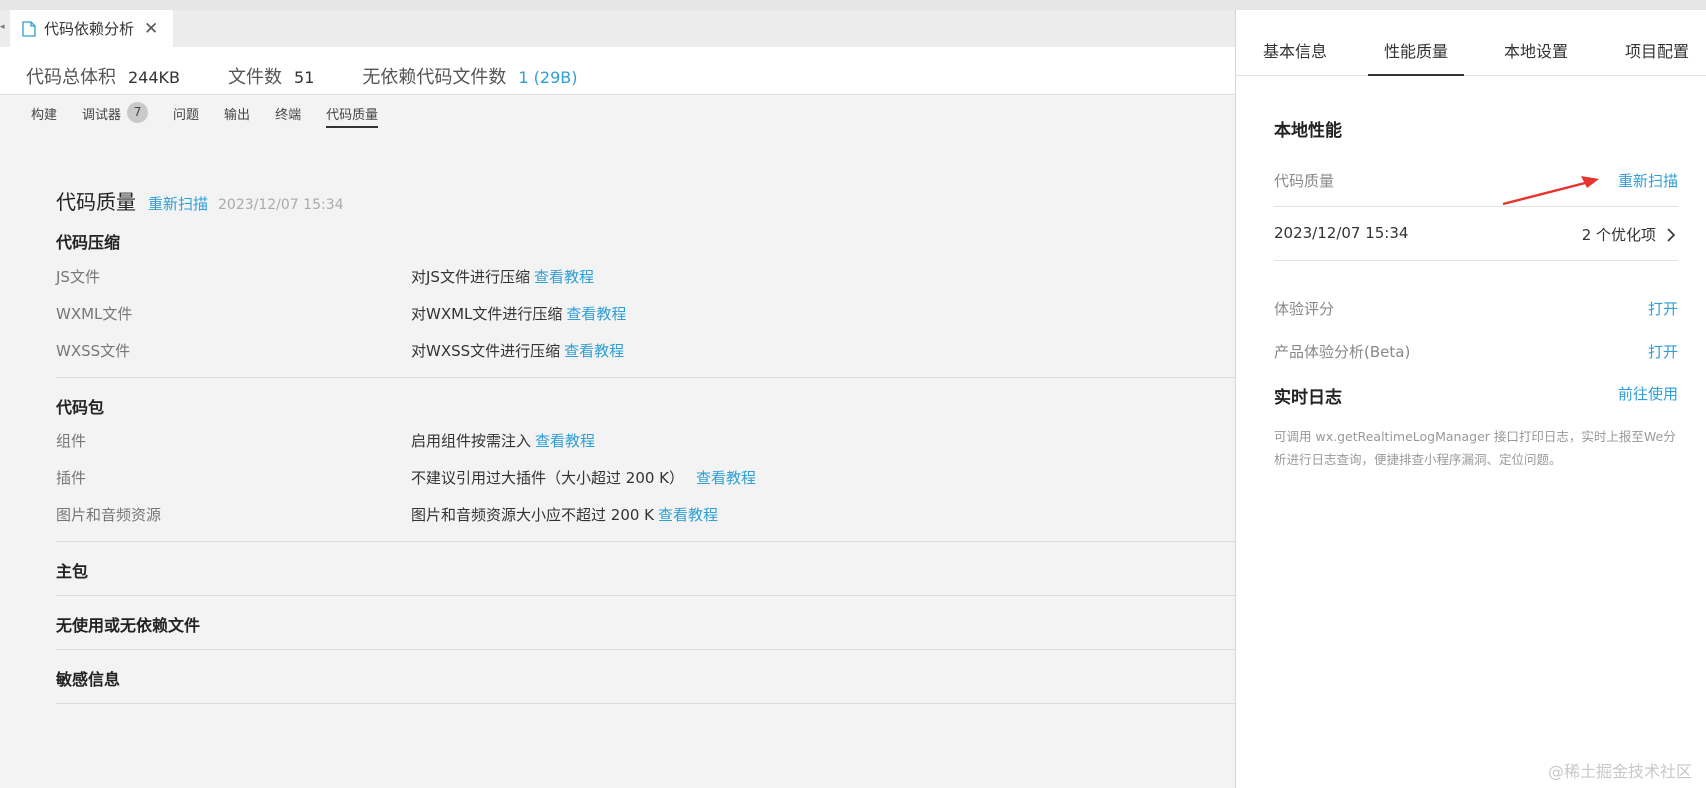  What do you see at coordinates (1663, 308) in the screenshot?
I see `experience-open-button: 打开` at bounding box center [1663, 308].